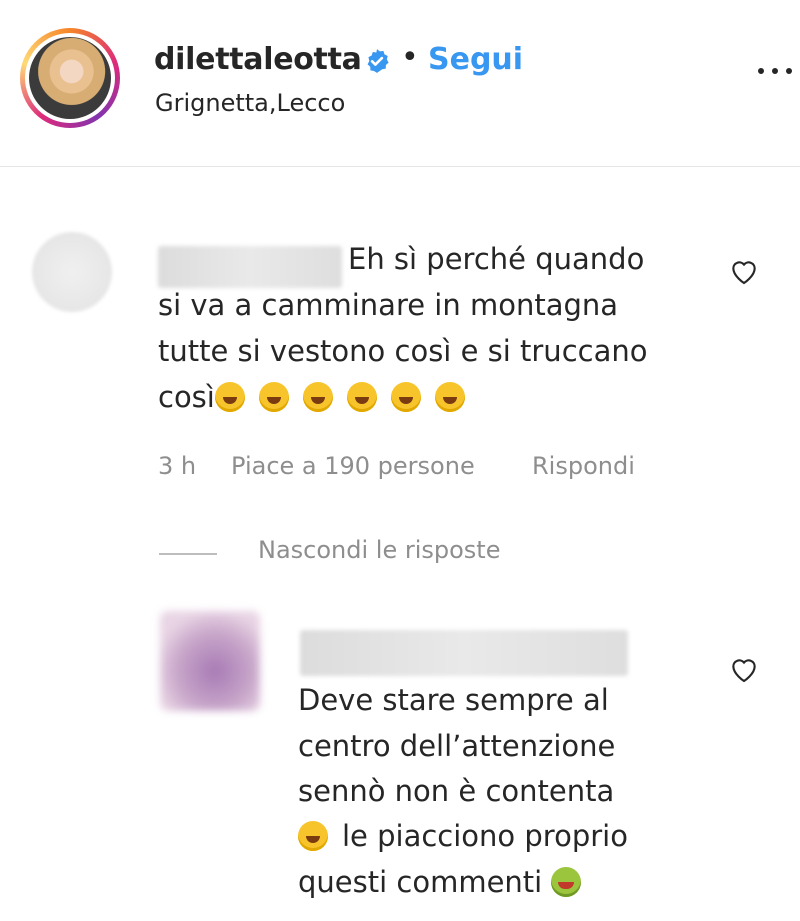  What do you see at coordinates (72, 272) in the screenshot?
I see `commenter-avatar` at bounding box center [72, 272].